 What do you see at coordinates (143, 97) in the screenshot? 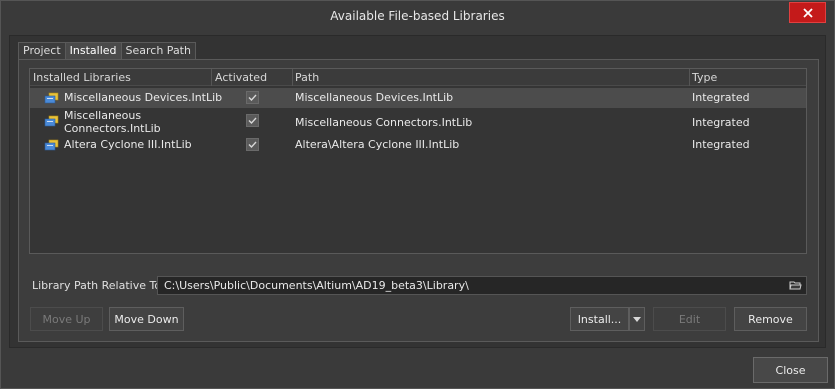
I see `library-name: Miscellaneous Devices.IntLib` at bounding box center [143, 97].